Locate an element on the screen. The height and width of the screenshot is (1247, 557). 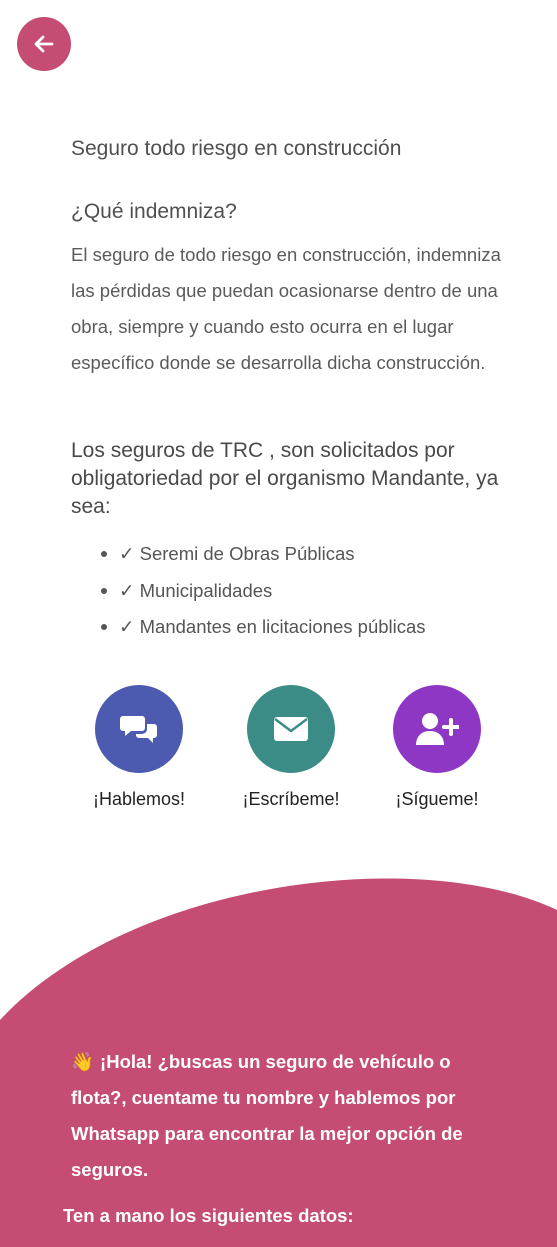
envelope-icon is located at coordinates (291, 729).